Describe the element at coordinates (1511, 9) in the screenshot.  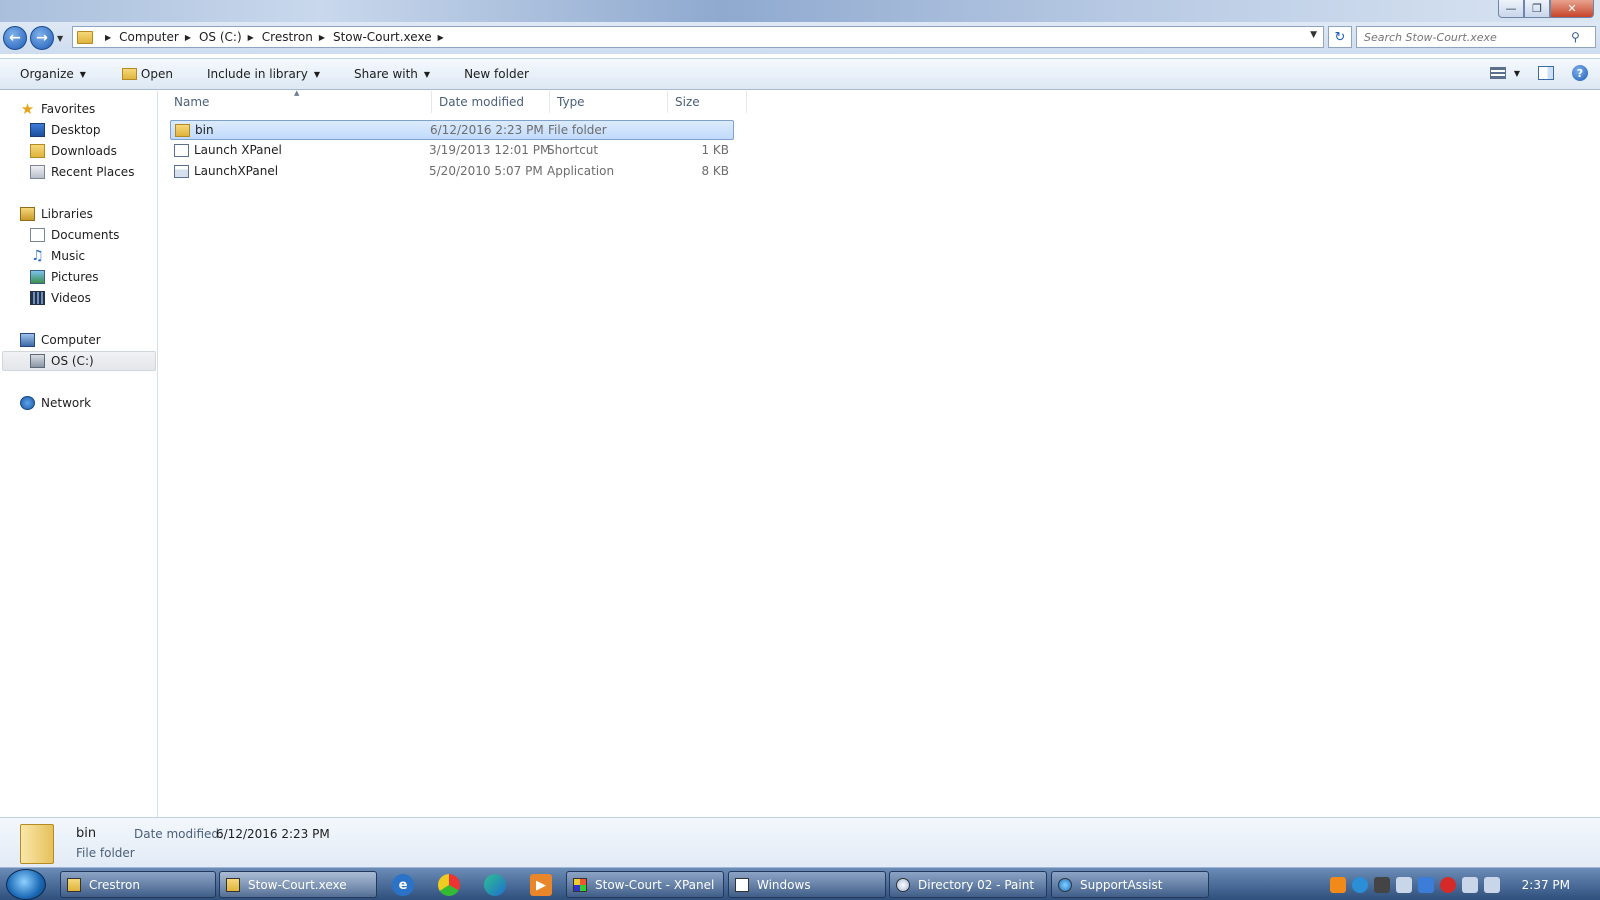
I see `minimize-button: —` at that location.